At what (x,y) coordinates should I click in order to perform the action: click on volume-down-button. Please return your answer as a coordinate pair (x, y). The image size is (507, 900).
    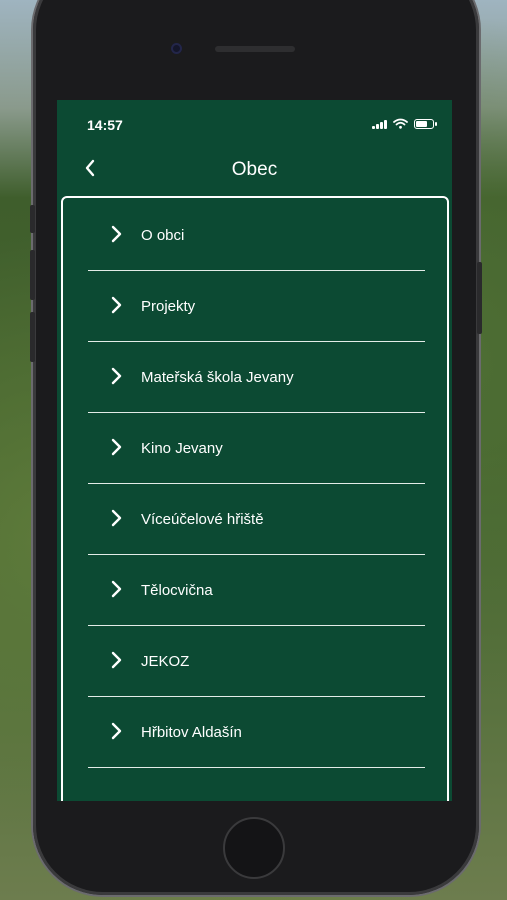
    Looking at the image, I should click on (32, 337).